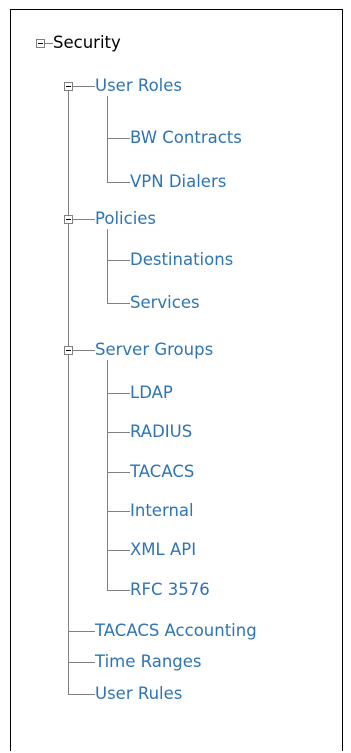  I want to click on tree-node-tacacs-accounting: TACACS Accounting, so click(176, 631).